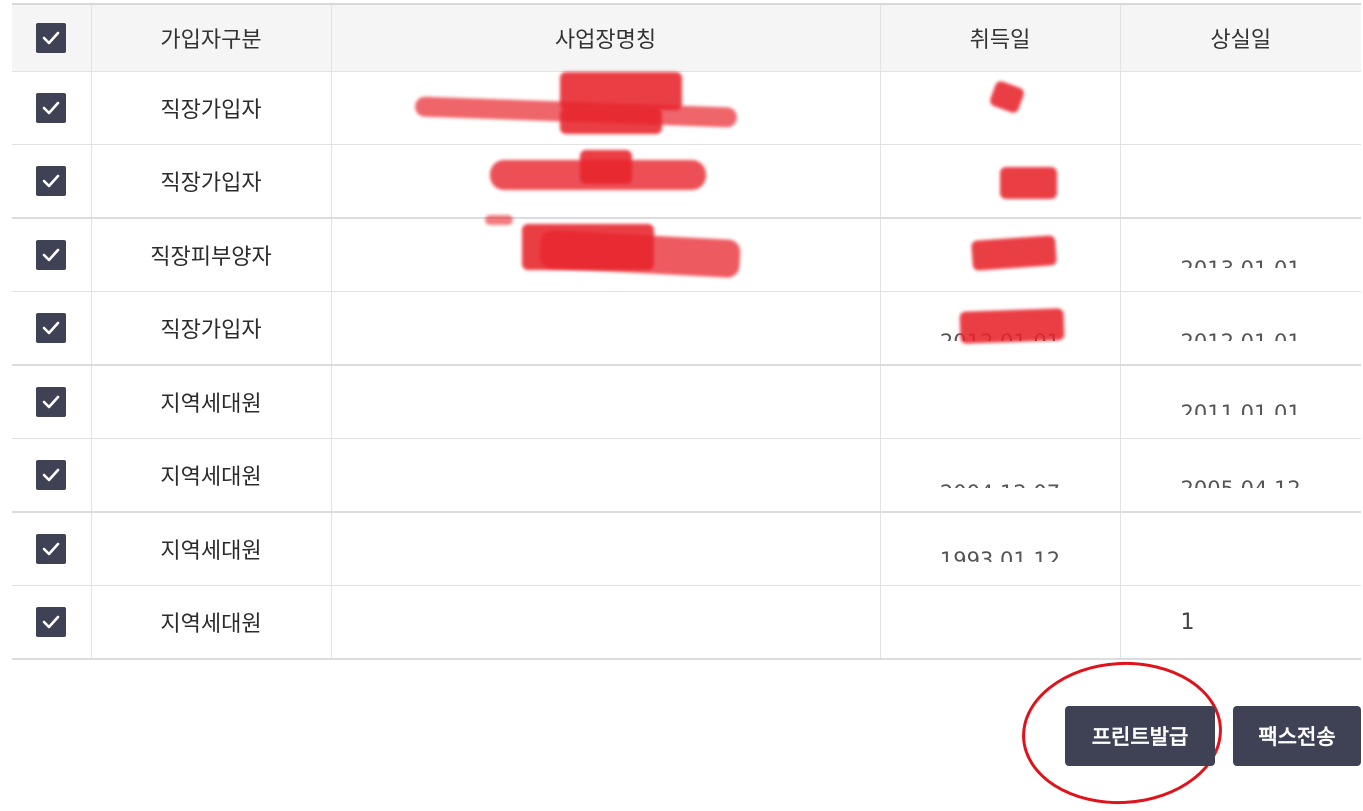  What do you see at coordinates (1000, 554) in the screenshot?
I see `acquisition-date-text: 1993.01.12` at bounding box center [1000, 554].